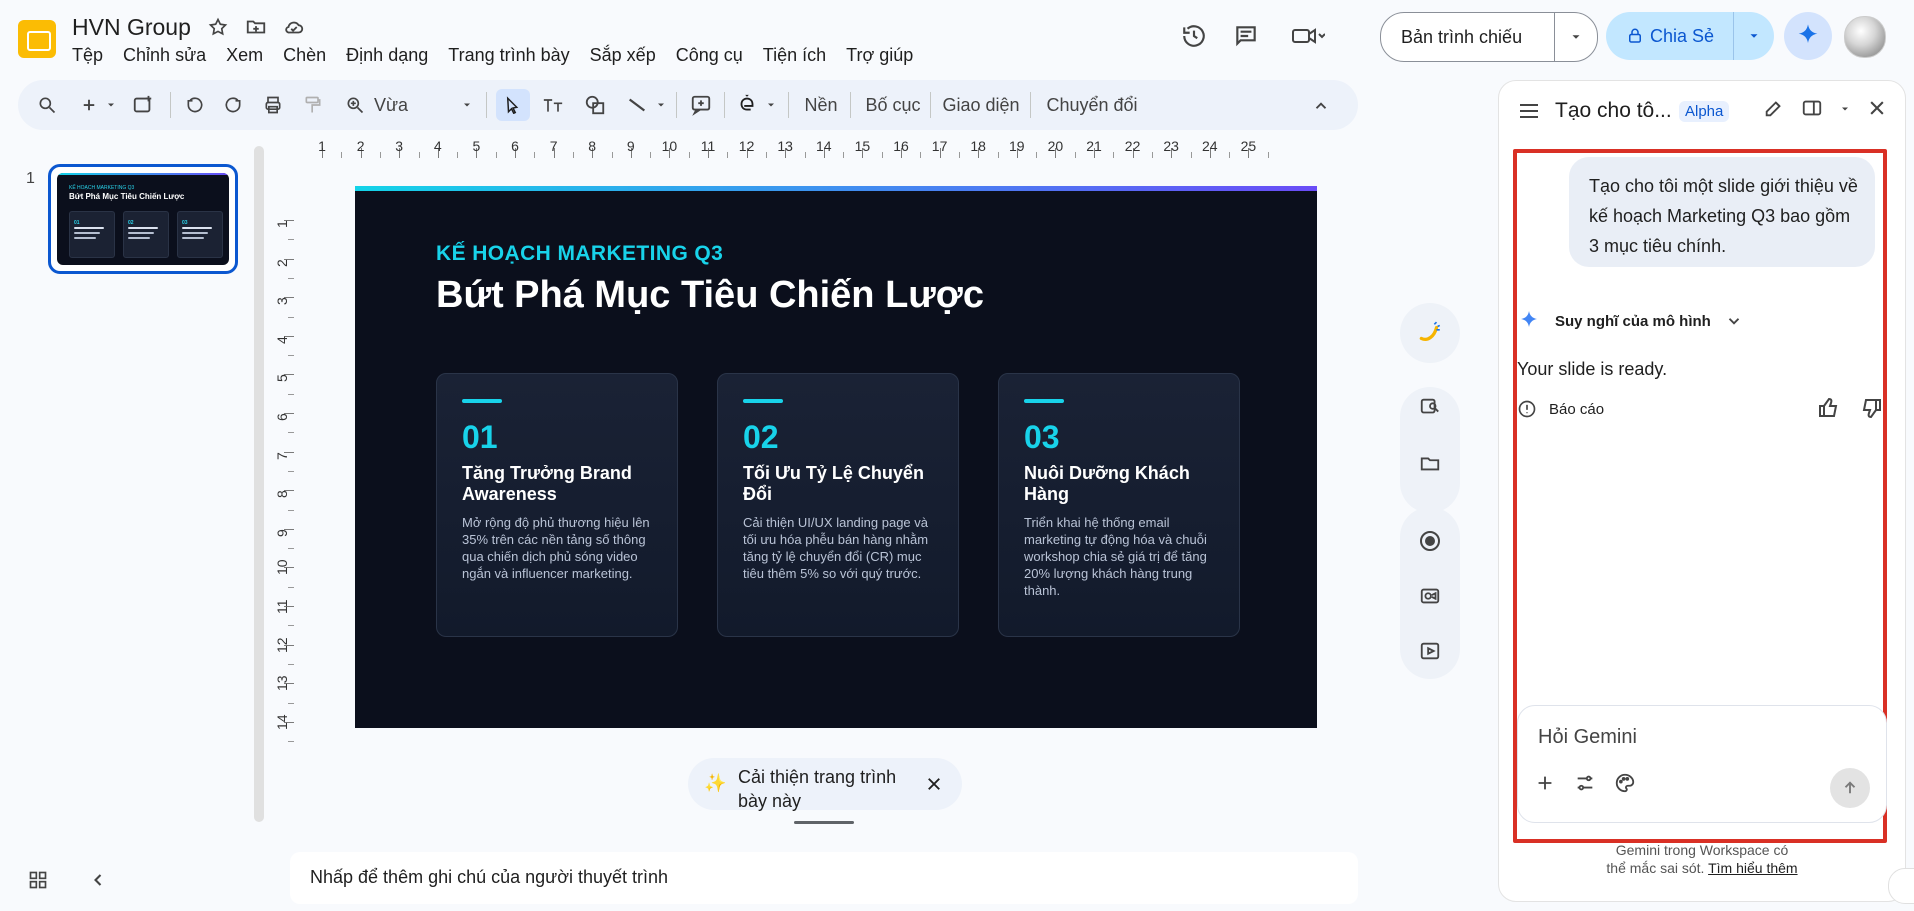 The height and width of the screenshot is (911, 1914). I want to click on menu-icon, so click(1529, 111).